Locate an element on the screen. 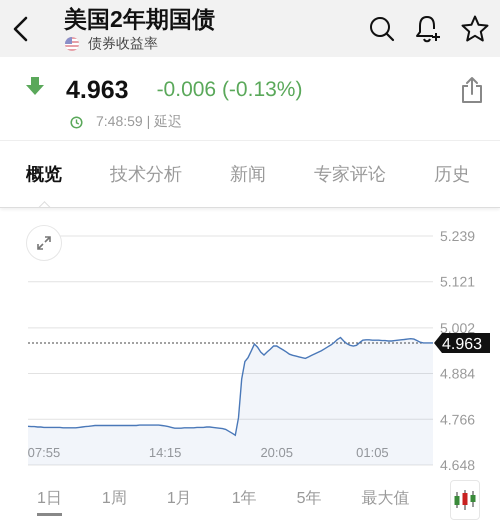 Image resolution: width=500 pixels, height=530 pixels. tab: 技术分析 is located at coordinates (146, 174).